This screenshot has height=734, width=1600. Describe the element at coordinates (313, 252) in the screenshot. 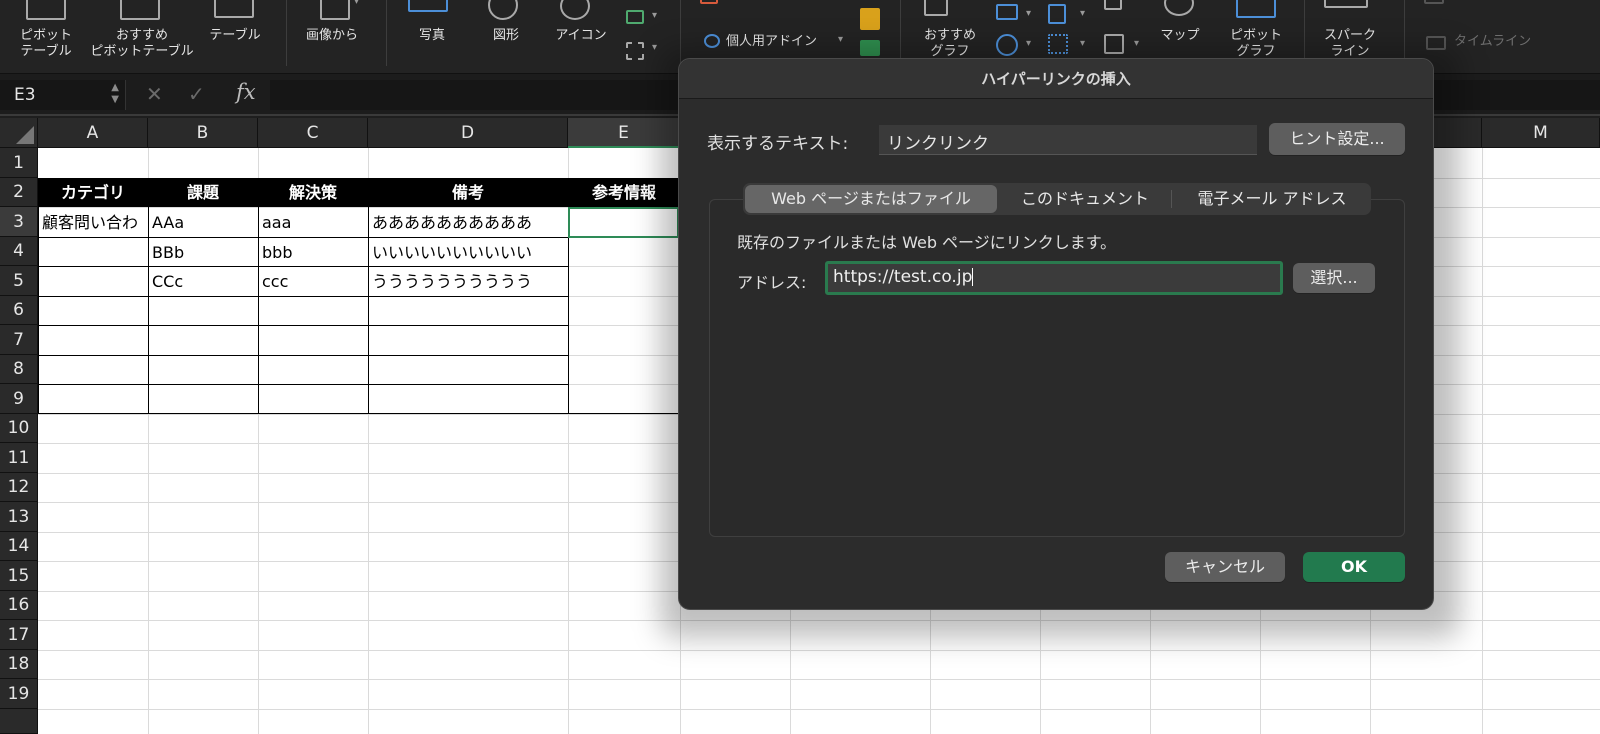

I see `cell-c4: bbb` at that location.